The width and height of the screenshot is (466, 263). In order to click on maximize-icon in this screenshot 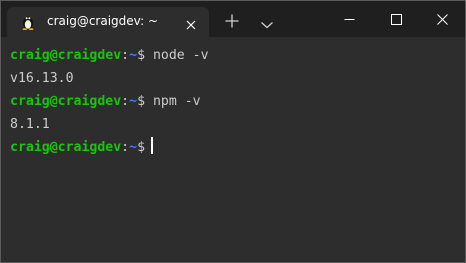, I will do `click(396, 19)`.